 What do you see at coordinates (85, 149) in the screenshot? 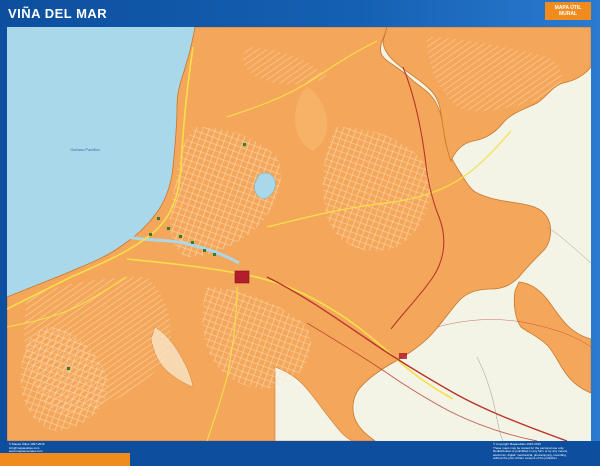
I see `sea-label: Océano Pacífico` at bounding box center [85, 149].